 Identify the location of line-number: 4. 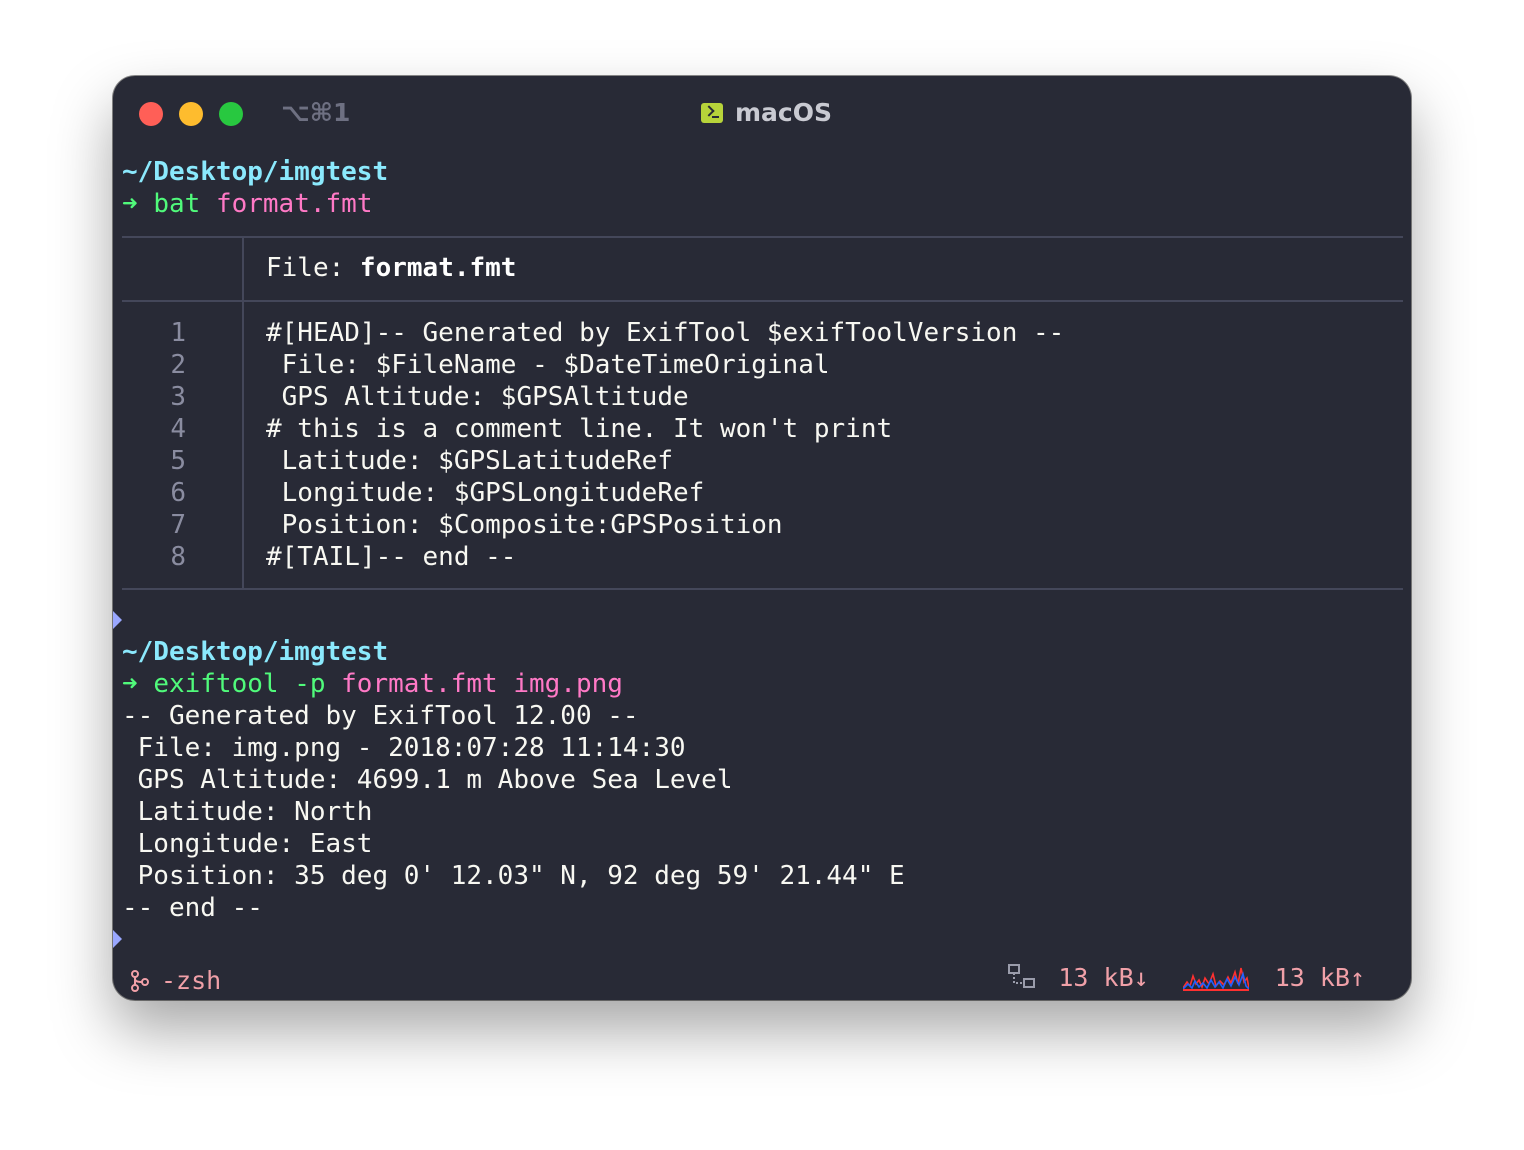
(178, 429).